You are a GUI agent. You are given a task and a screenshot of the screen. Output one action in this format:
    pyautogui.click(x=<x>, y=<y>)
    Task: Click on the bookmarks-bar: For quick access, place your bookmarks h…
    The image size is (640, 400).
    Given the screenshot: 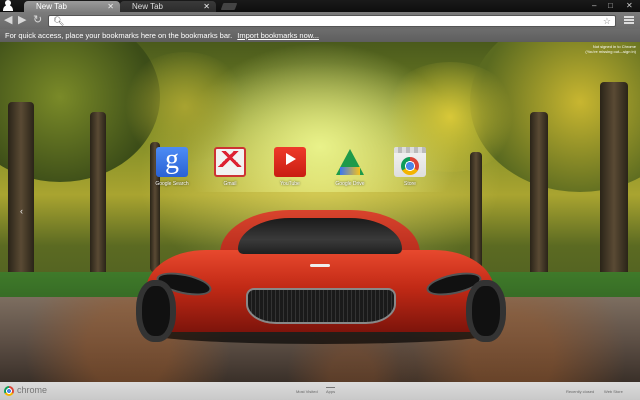 What is the action you would take?
    pyautogui.click(x=320, y=35)
    